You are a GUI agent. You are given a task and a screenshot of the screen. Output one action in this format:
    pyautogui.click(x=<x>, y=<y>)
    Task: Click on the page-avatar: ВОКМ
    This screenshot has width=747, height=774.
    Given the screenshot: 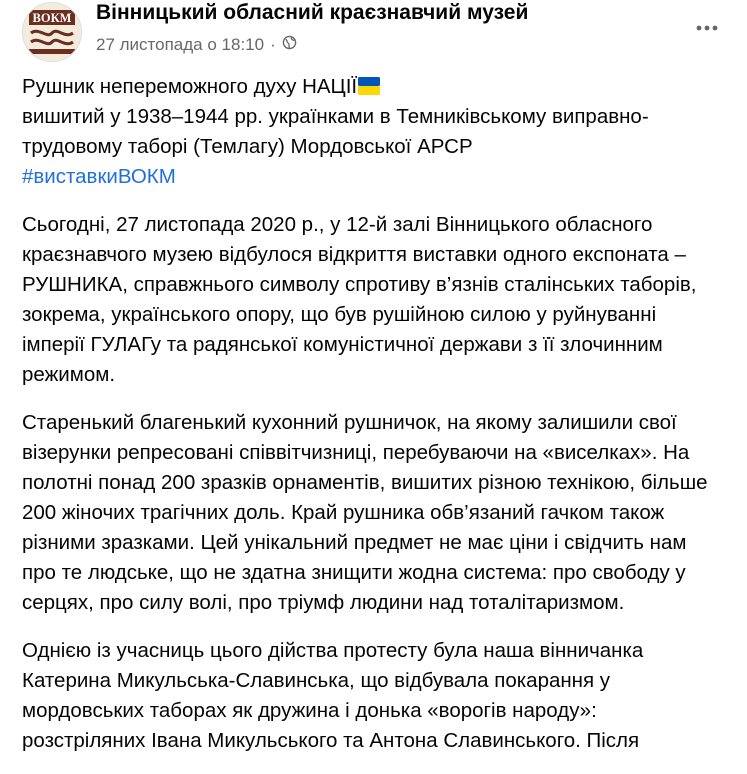 What is the action you would take?
    pyautogui.click(x=52, y=32)
    